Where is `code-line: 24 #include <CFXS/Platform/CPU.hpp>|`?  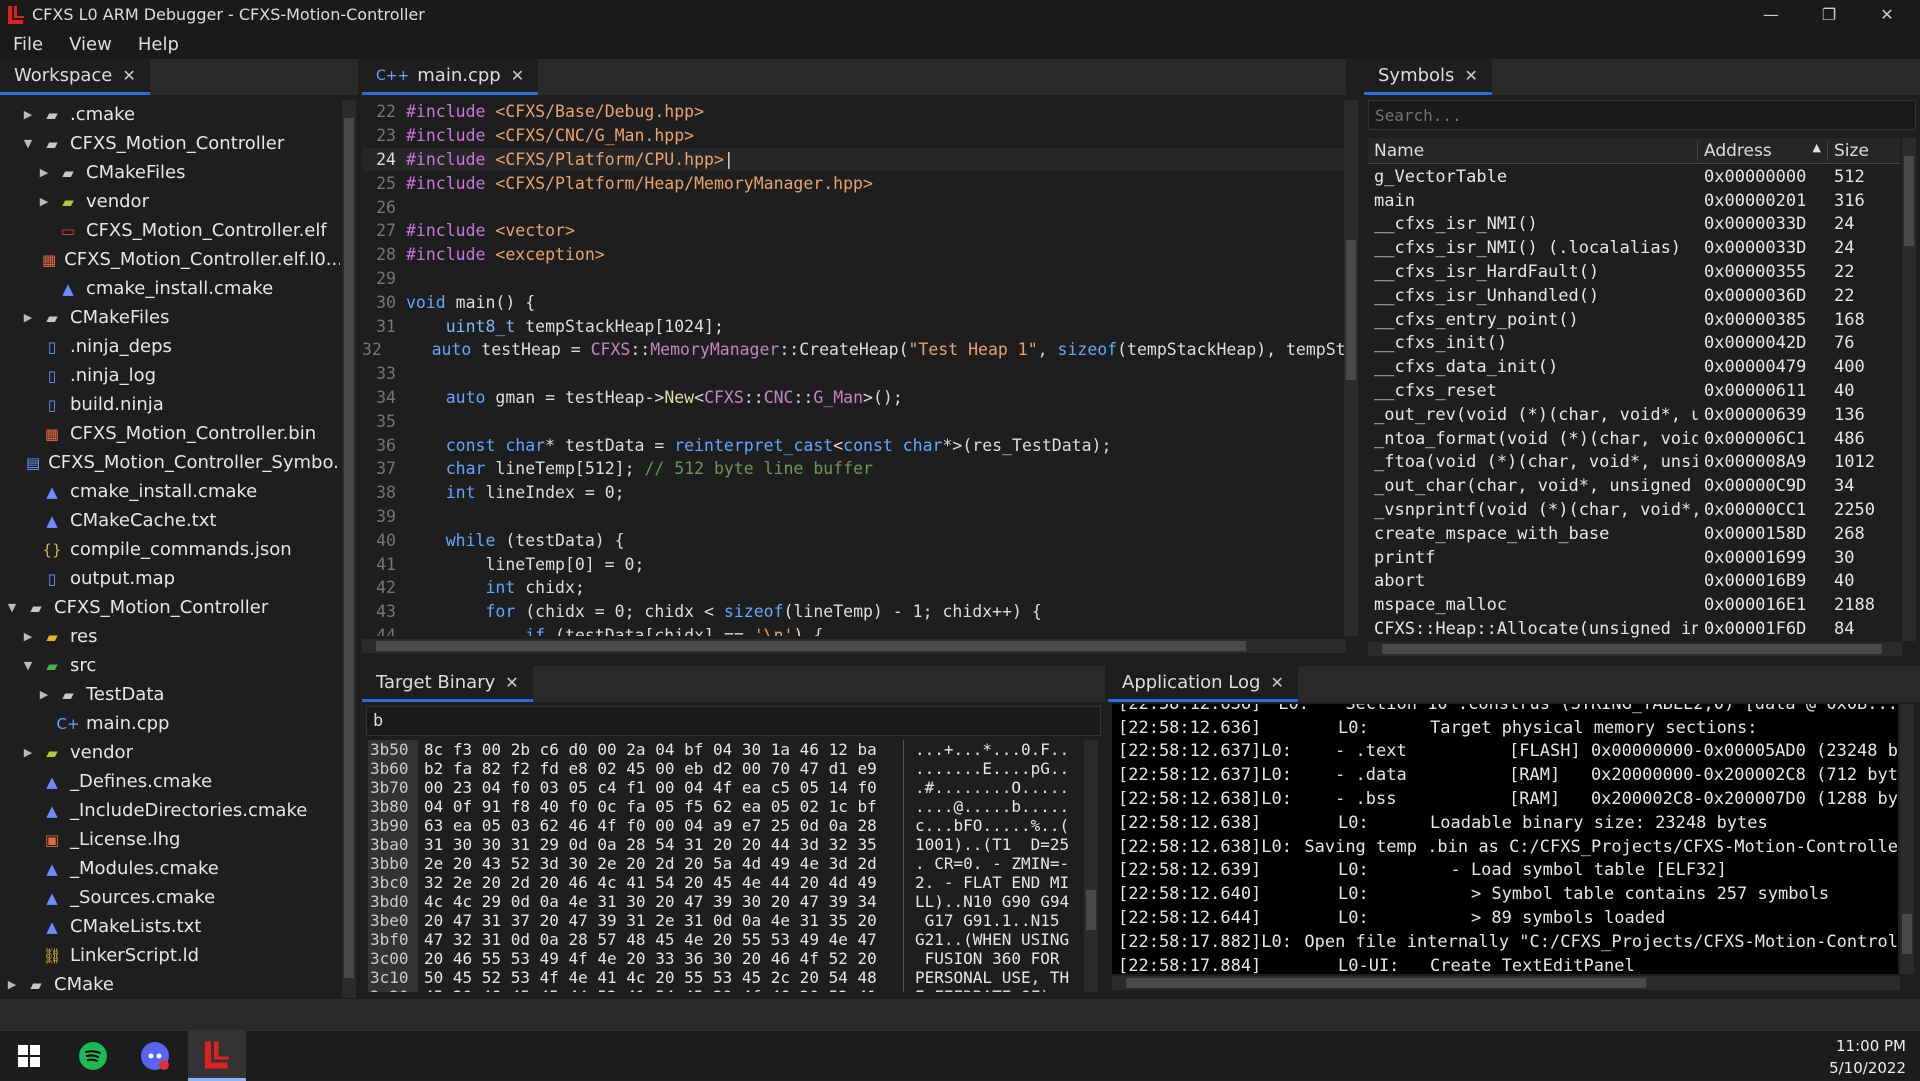 code-line: 24 #include <CFXS/Platform/CPU.hpp>| is located at coordinates (854, 159).